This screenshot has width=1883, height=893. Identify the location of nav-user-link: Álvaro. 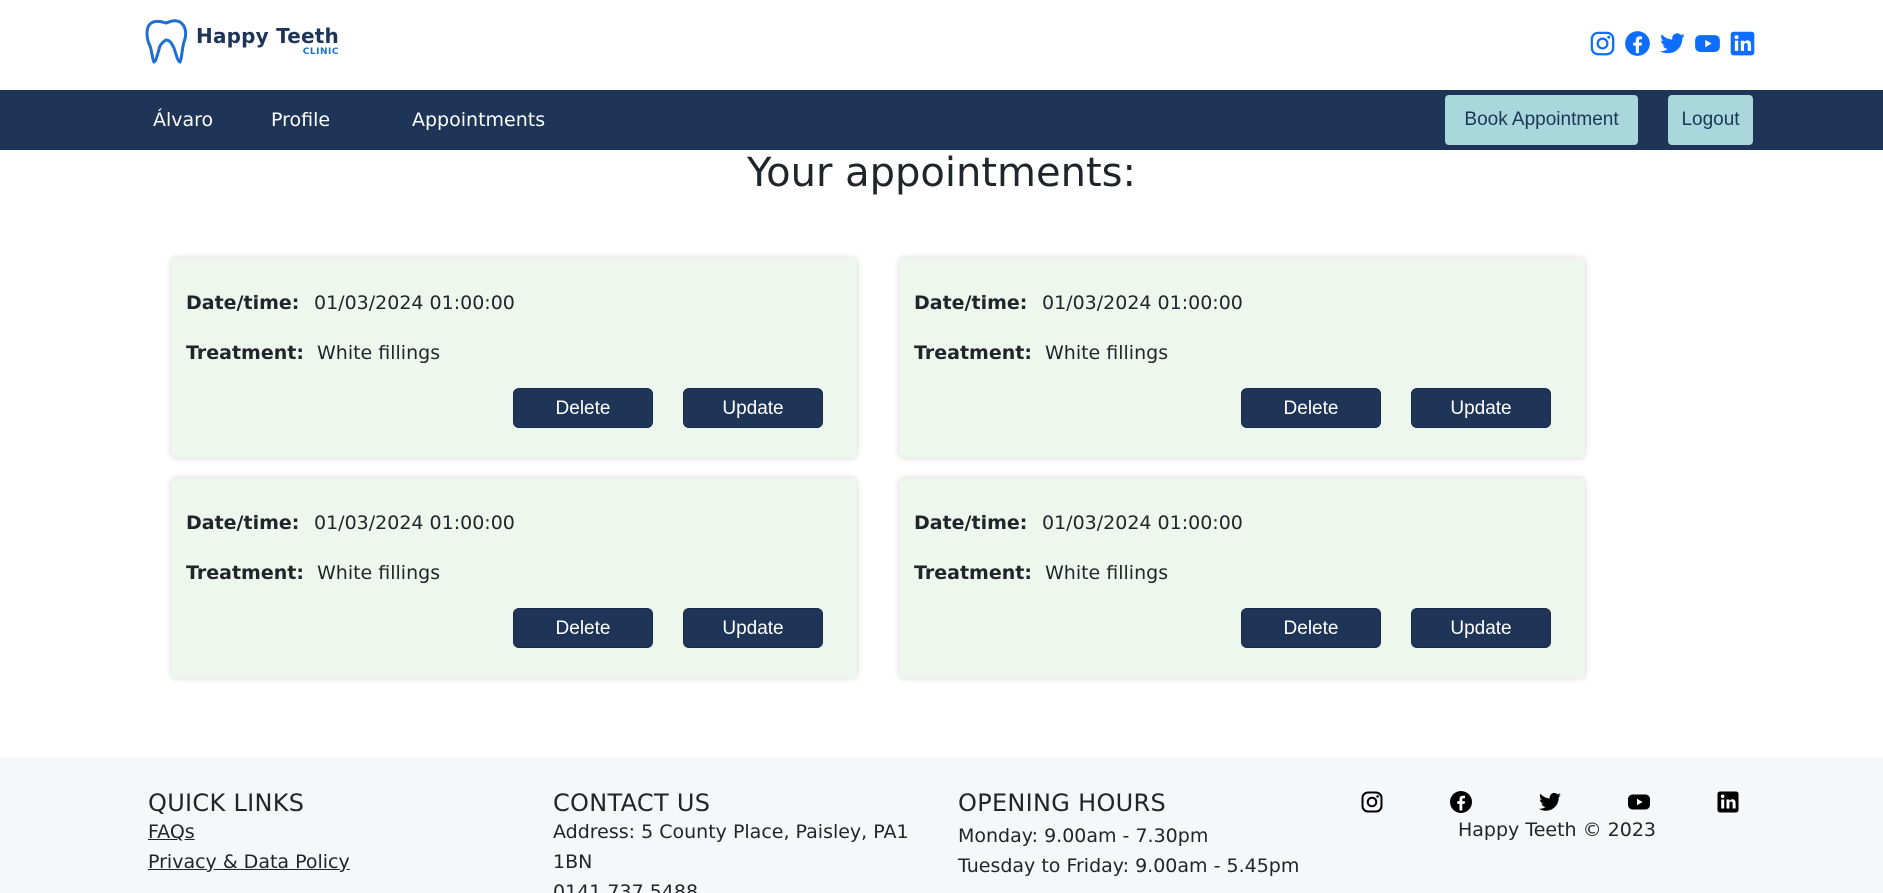
(183, 120).